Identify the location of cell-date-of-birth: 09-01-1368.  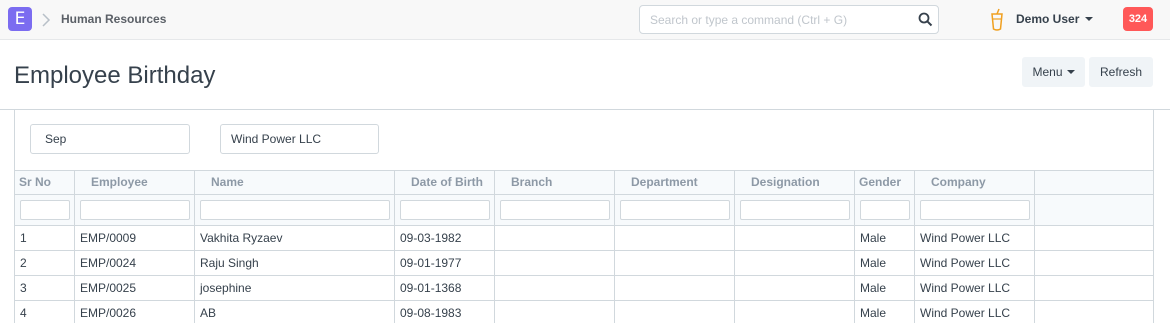
(445, 288).